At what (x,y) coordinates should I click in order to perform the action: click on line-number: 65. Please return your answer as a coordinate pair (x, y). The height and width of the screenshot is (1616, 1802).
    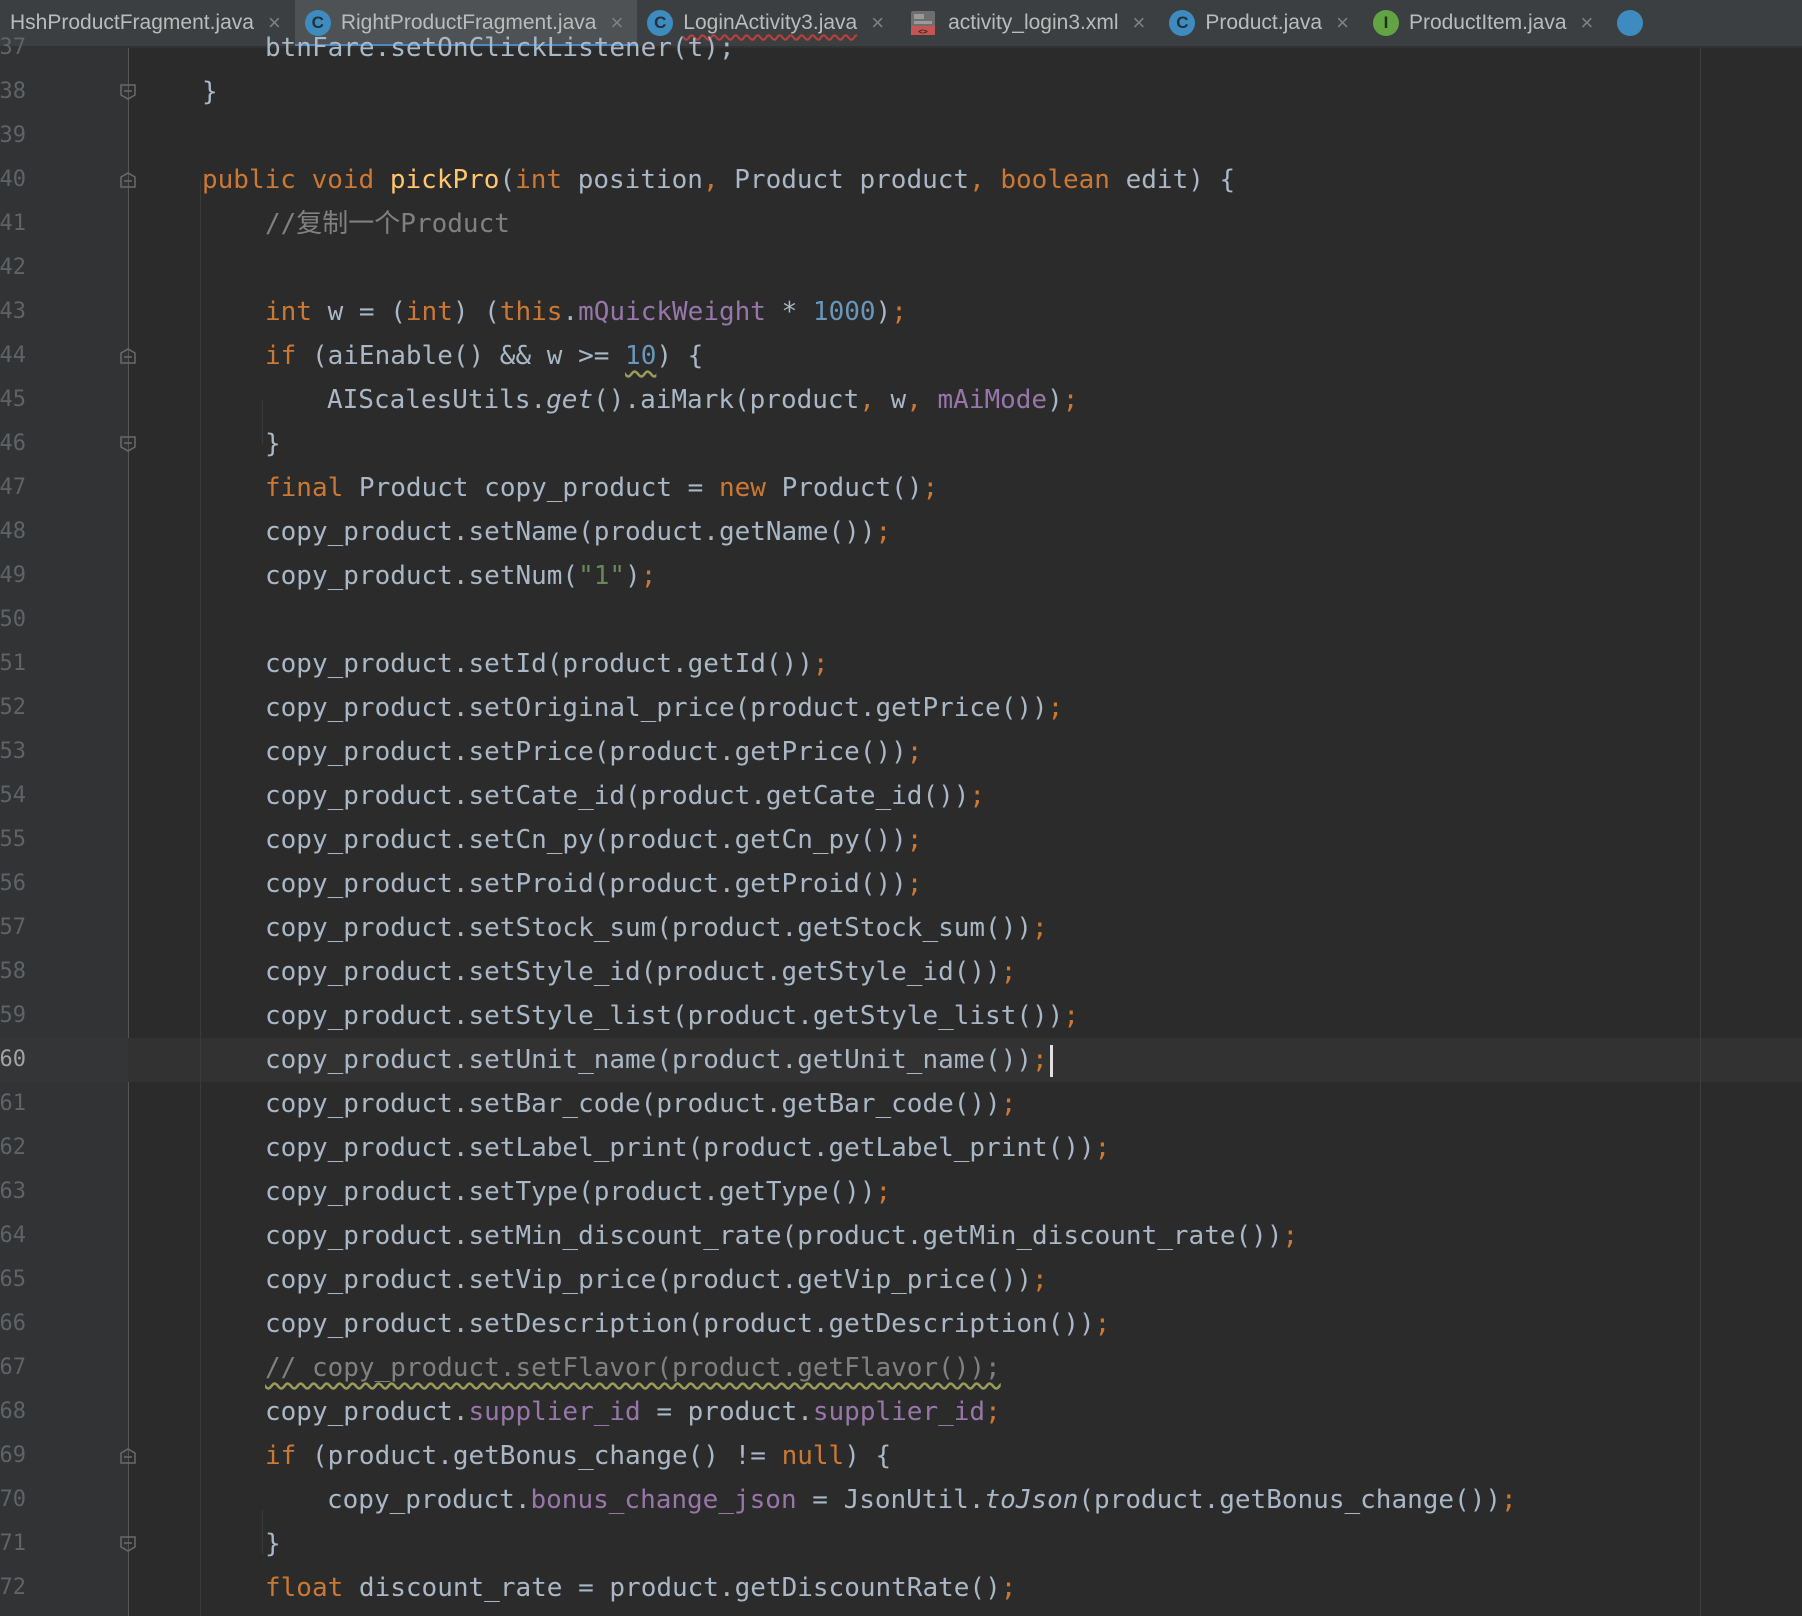
    Looking at the image, I should click on (13, 1279).